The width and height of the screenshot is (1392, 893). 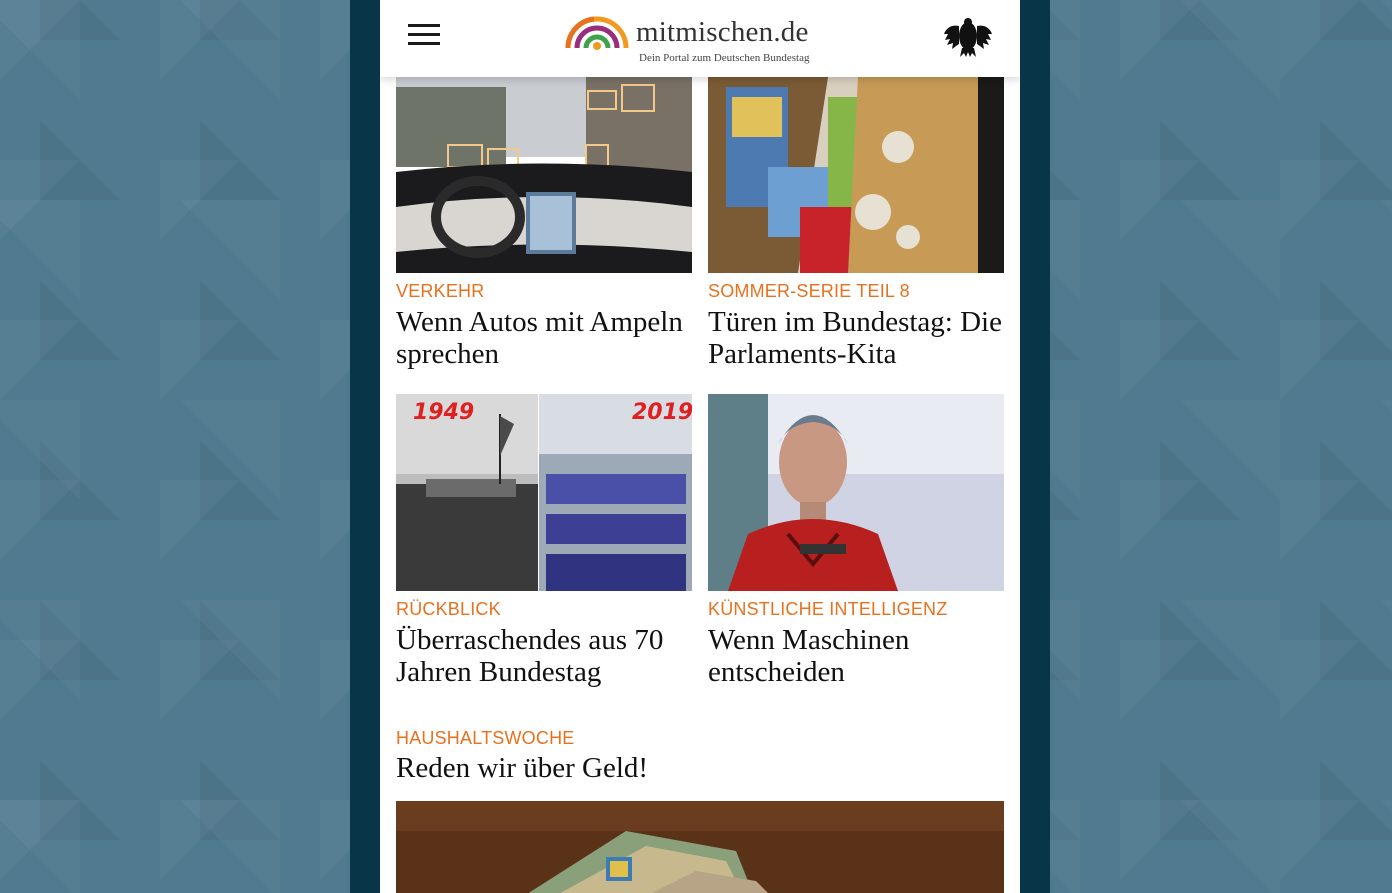 What do you see at coordinates (546, 338) in the screenshot?
I see `article-headline: Wenn Autos mit Ampeln sprechen` at bounding box center [546, 338].